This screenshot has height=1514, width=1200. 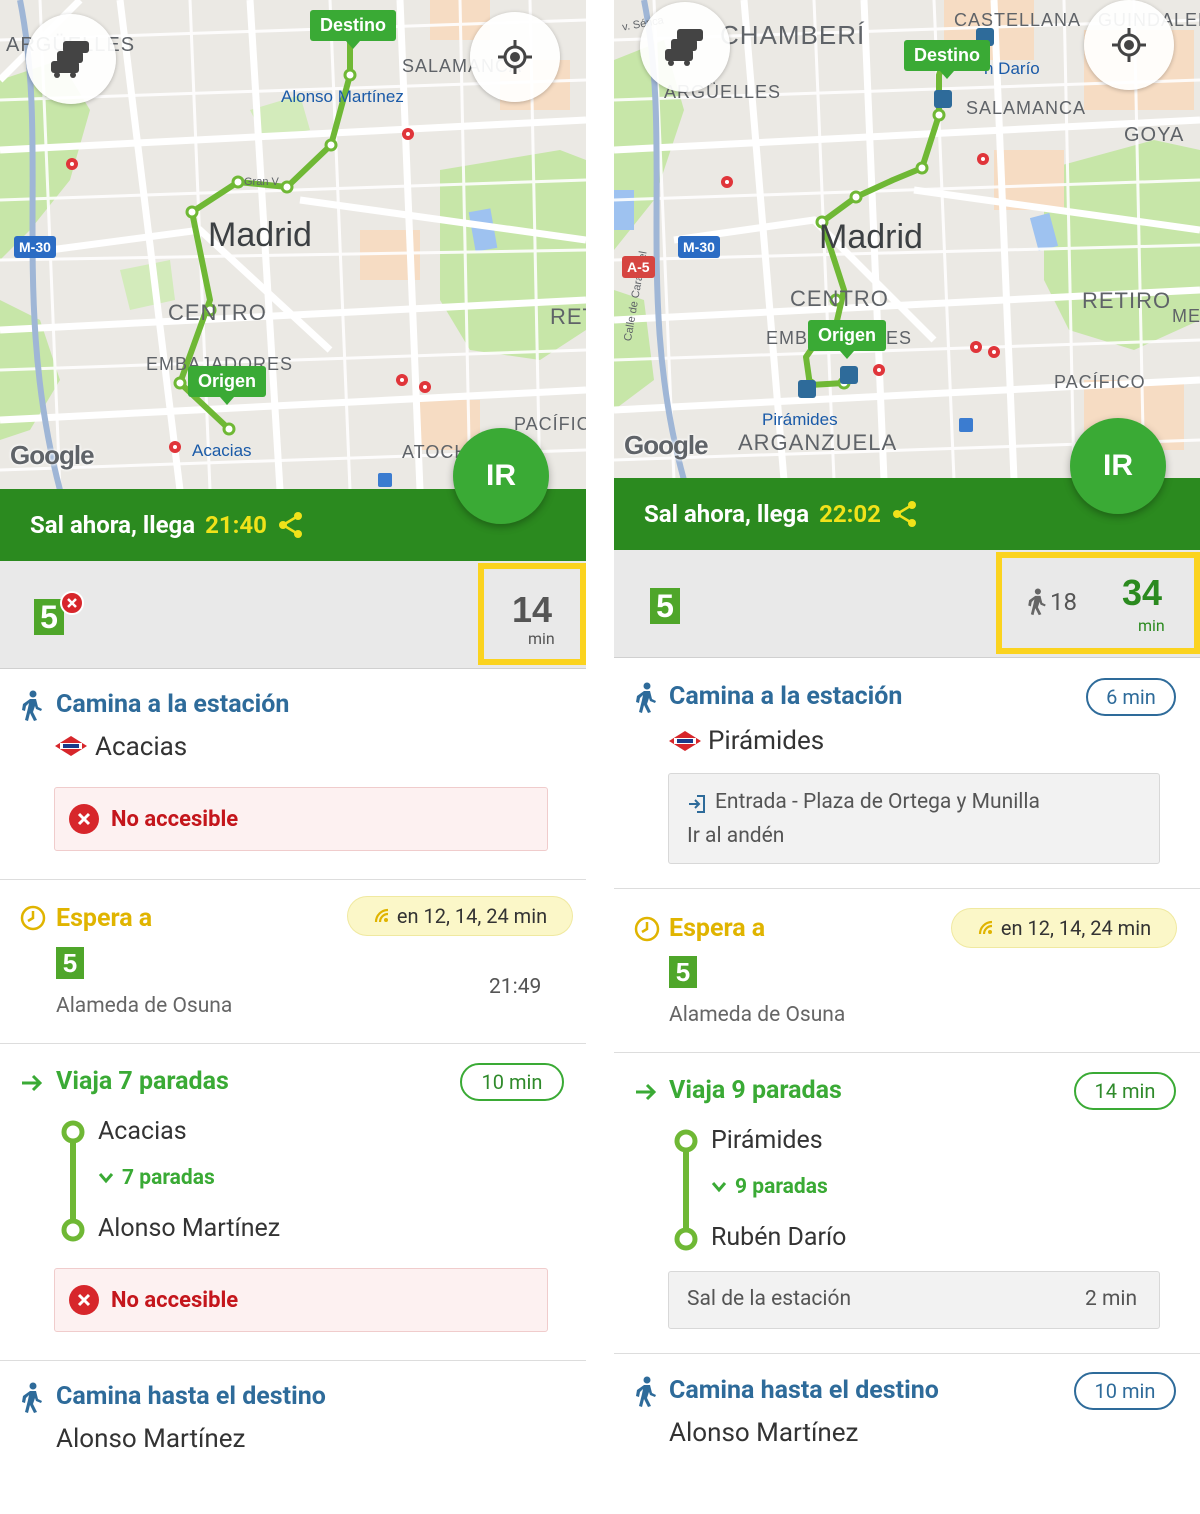 I want to click on expand-stops-button: 9 paradas, so click(x=769, y=1187).